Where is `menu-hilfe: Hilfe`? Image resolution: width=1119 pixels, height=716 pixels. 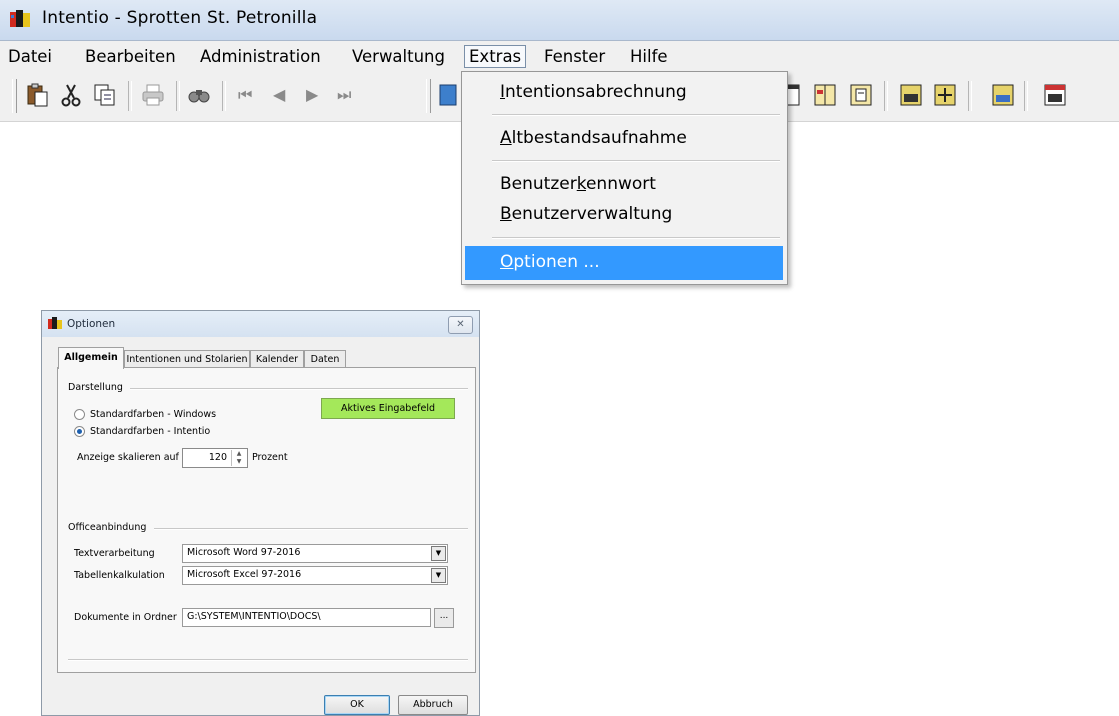
menu-hilfe: Hilfe is located at coordinates (649, 56).